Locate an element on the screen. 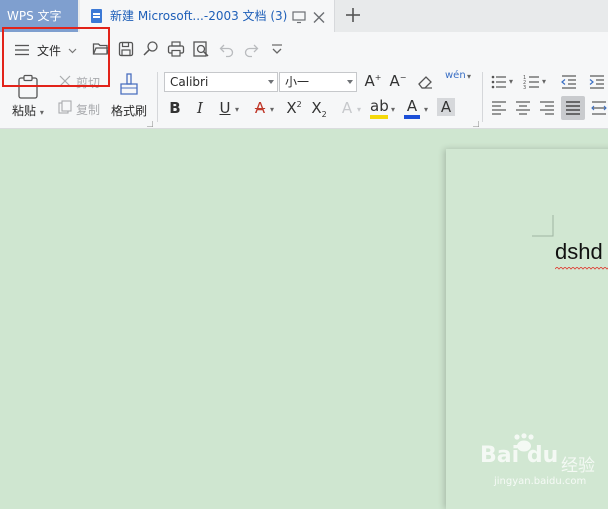 The image size is (608, 509). baidu-watermark: Bai du 经验 jingyan.baidu.com is located at coordinates (543, 466).